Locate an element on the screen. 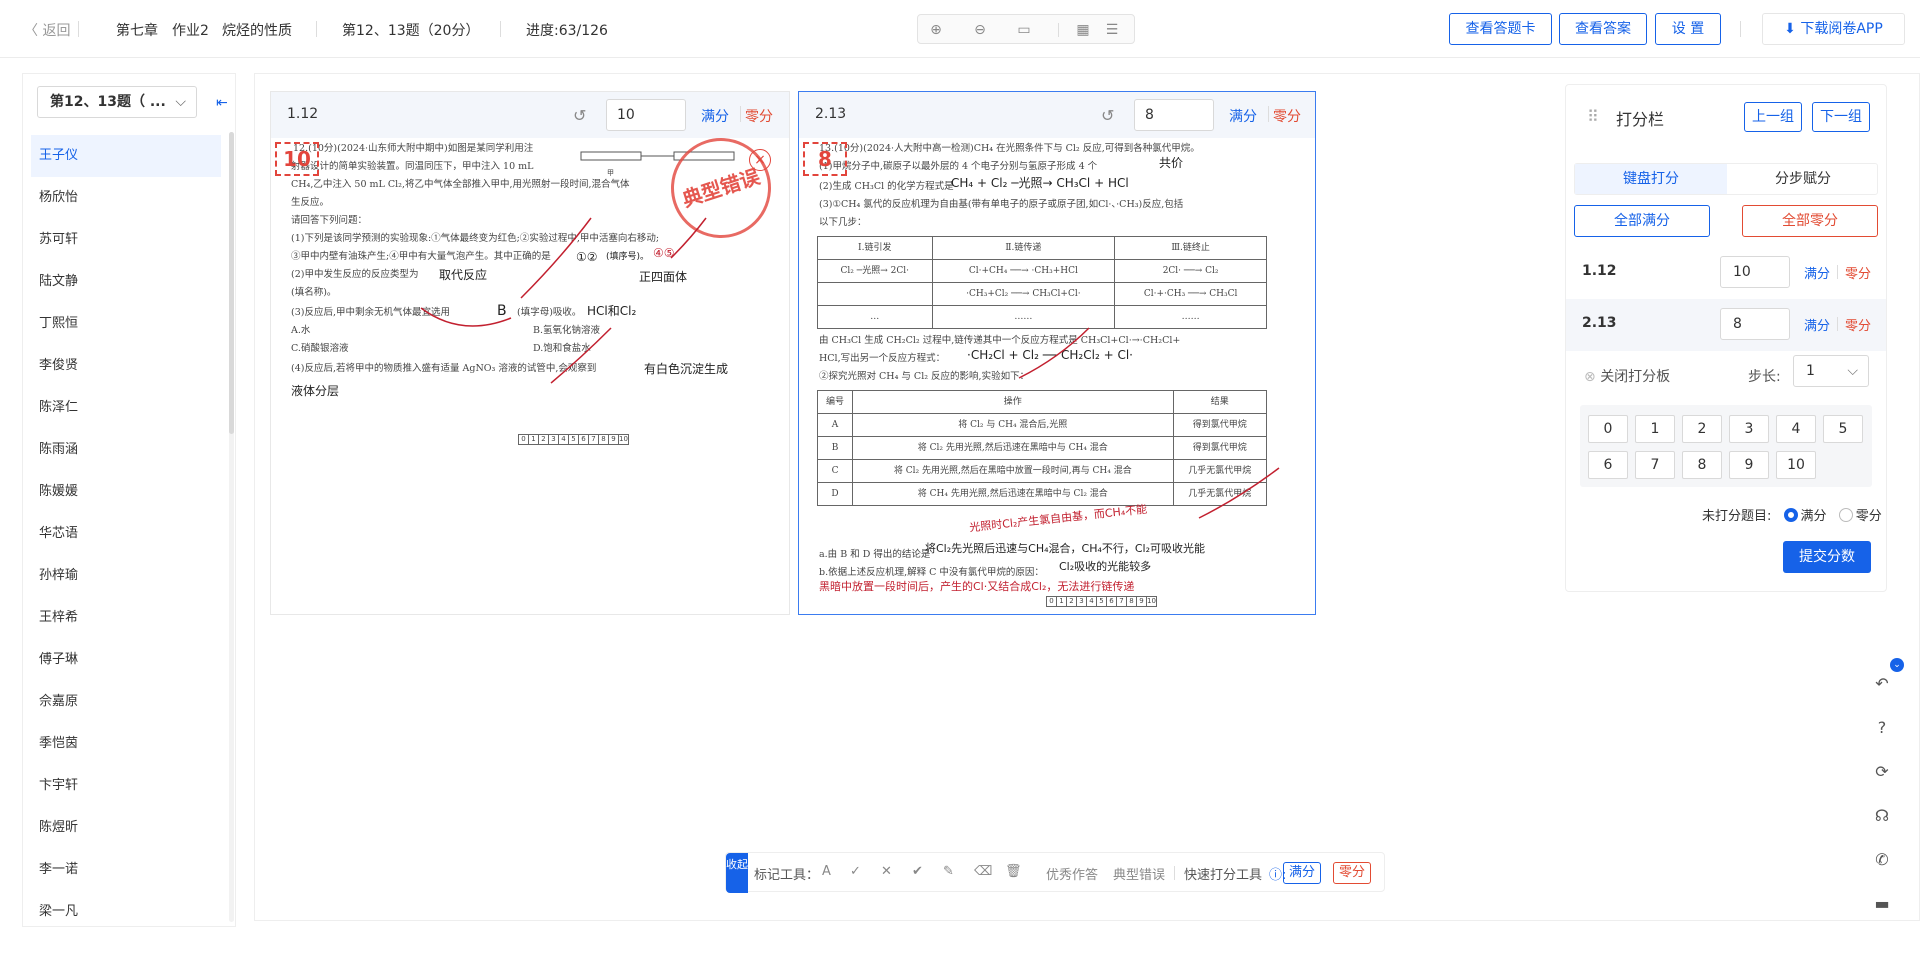 The height and width of the screenshot is (953, 1920). score-key: 5 is located at coordinates (1843, 429).